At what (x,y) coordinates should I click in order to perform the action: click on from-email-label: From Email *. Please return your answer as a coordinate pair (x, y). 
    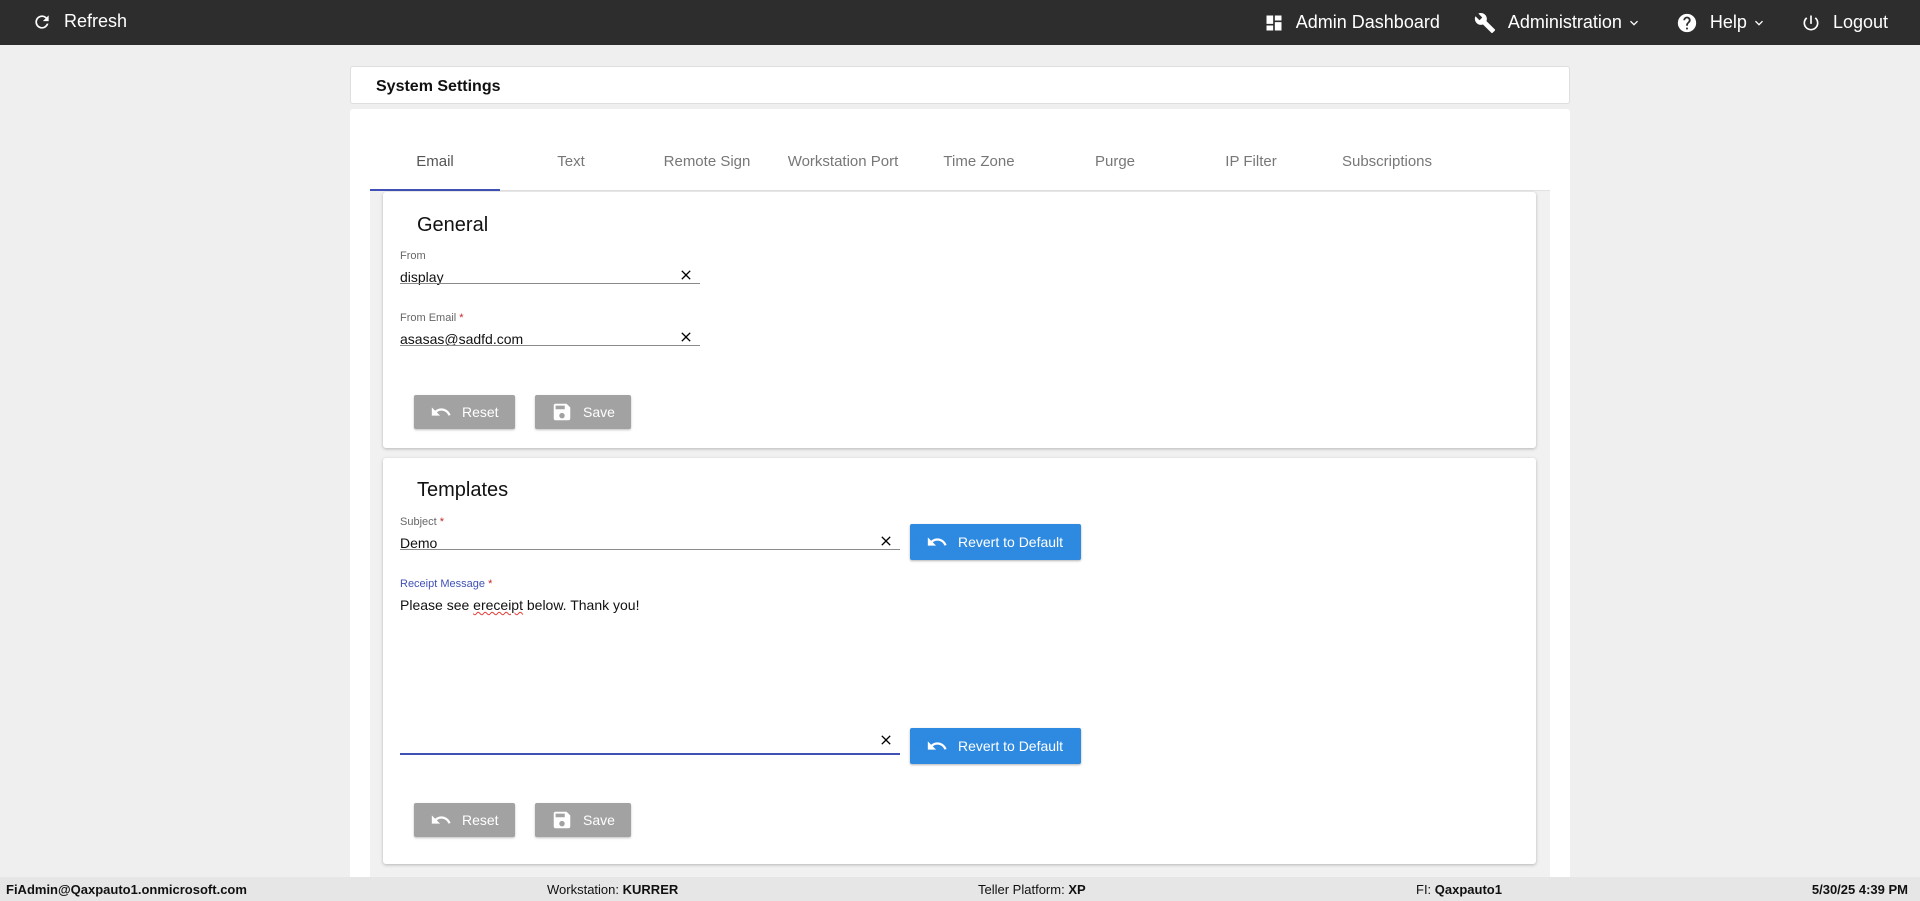
    Looking at the image, I should click on (432, 318).